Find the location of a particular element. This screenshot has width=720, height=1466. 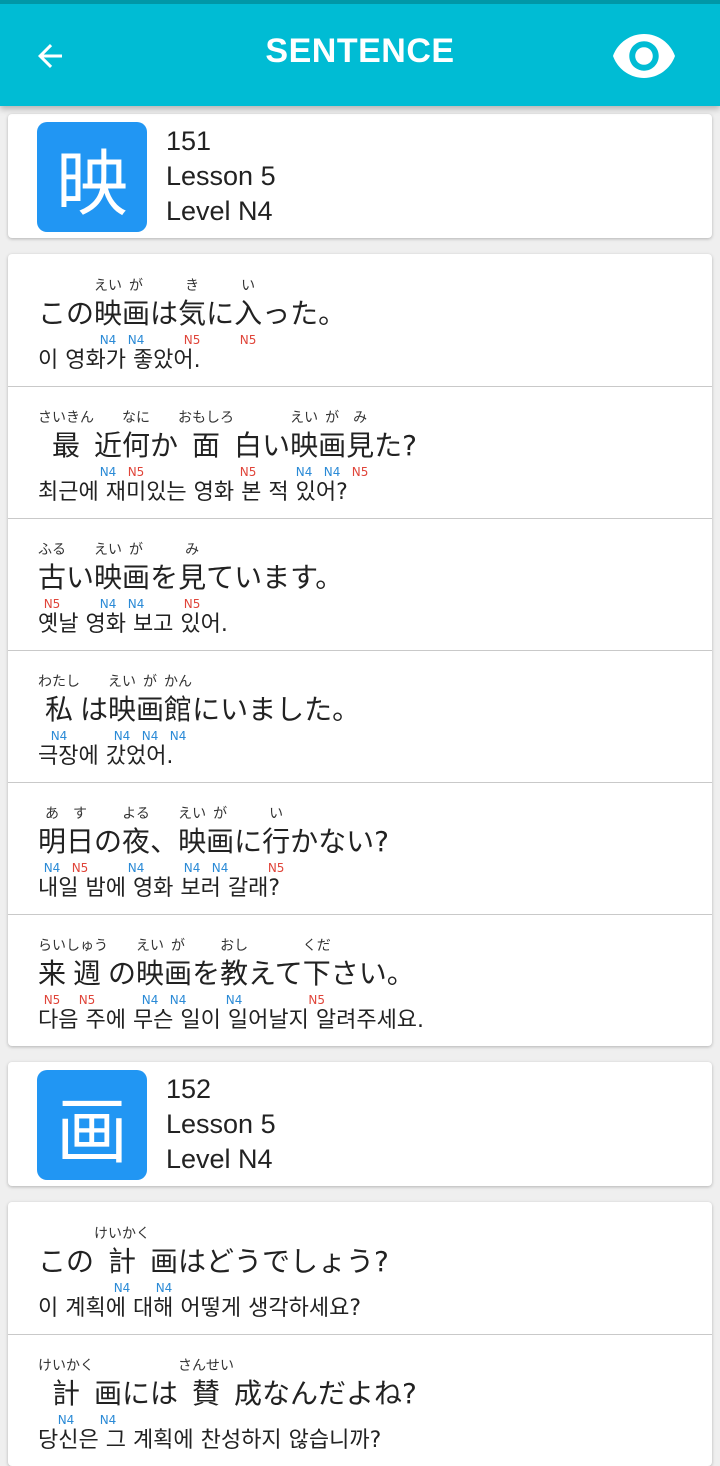

base-text: 計 is located at coordinates (122, 1261).